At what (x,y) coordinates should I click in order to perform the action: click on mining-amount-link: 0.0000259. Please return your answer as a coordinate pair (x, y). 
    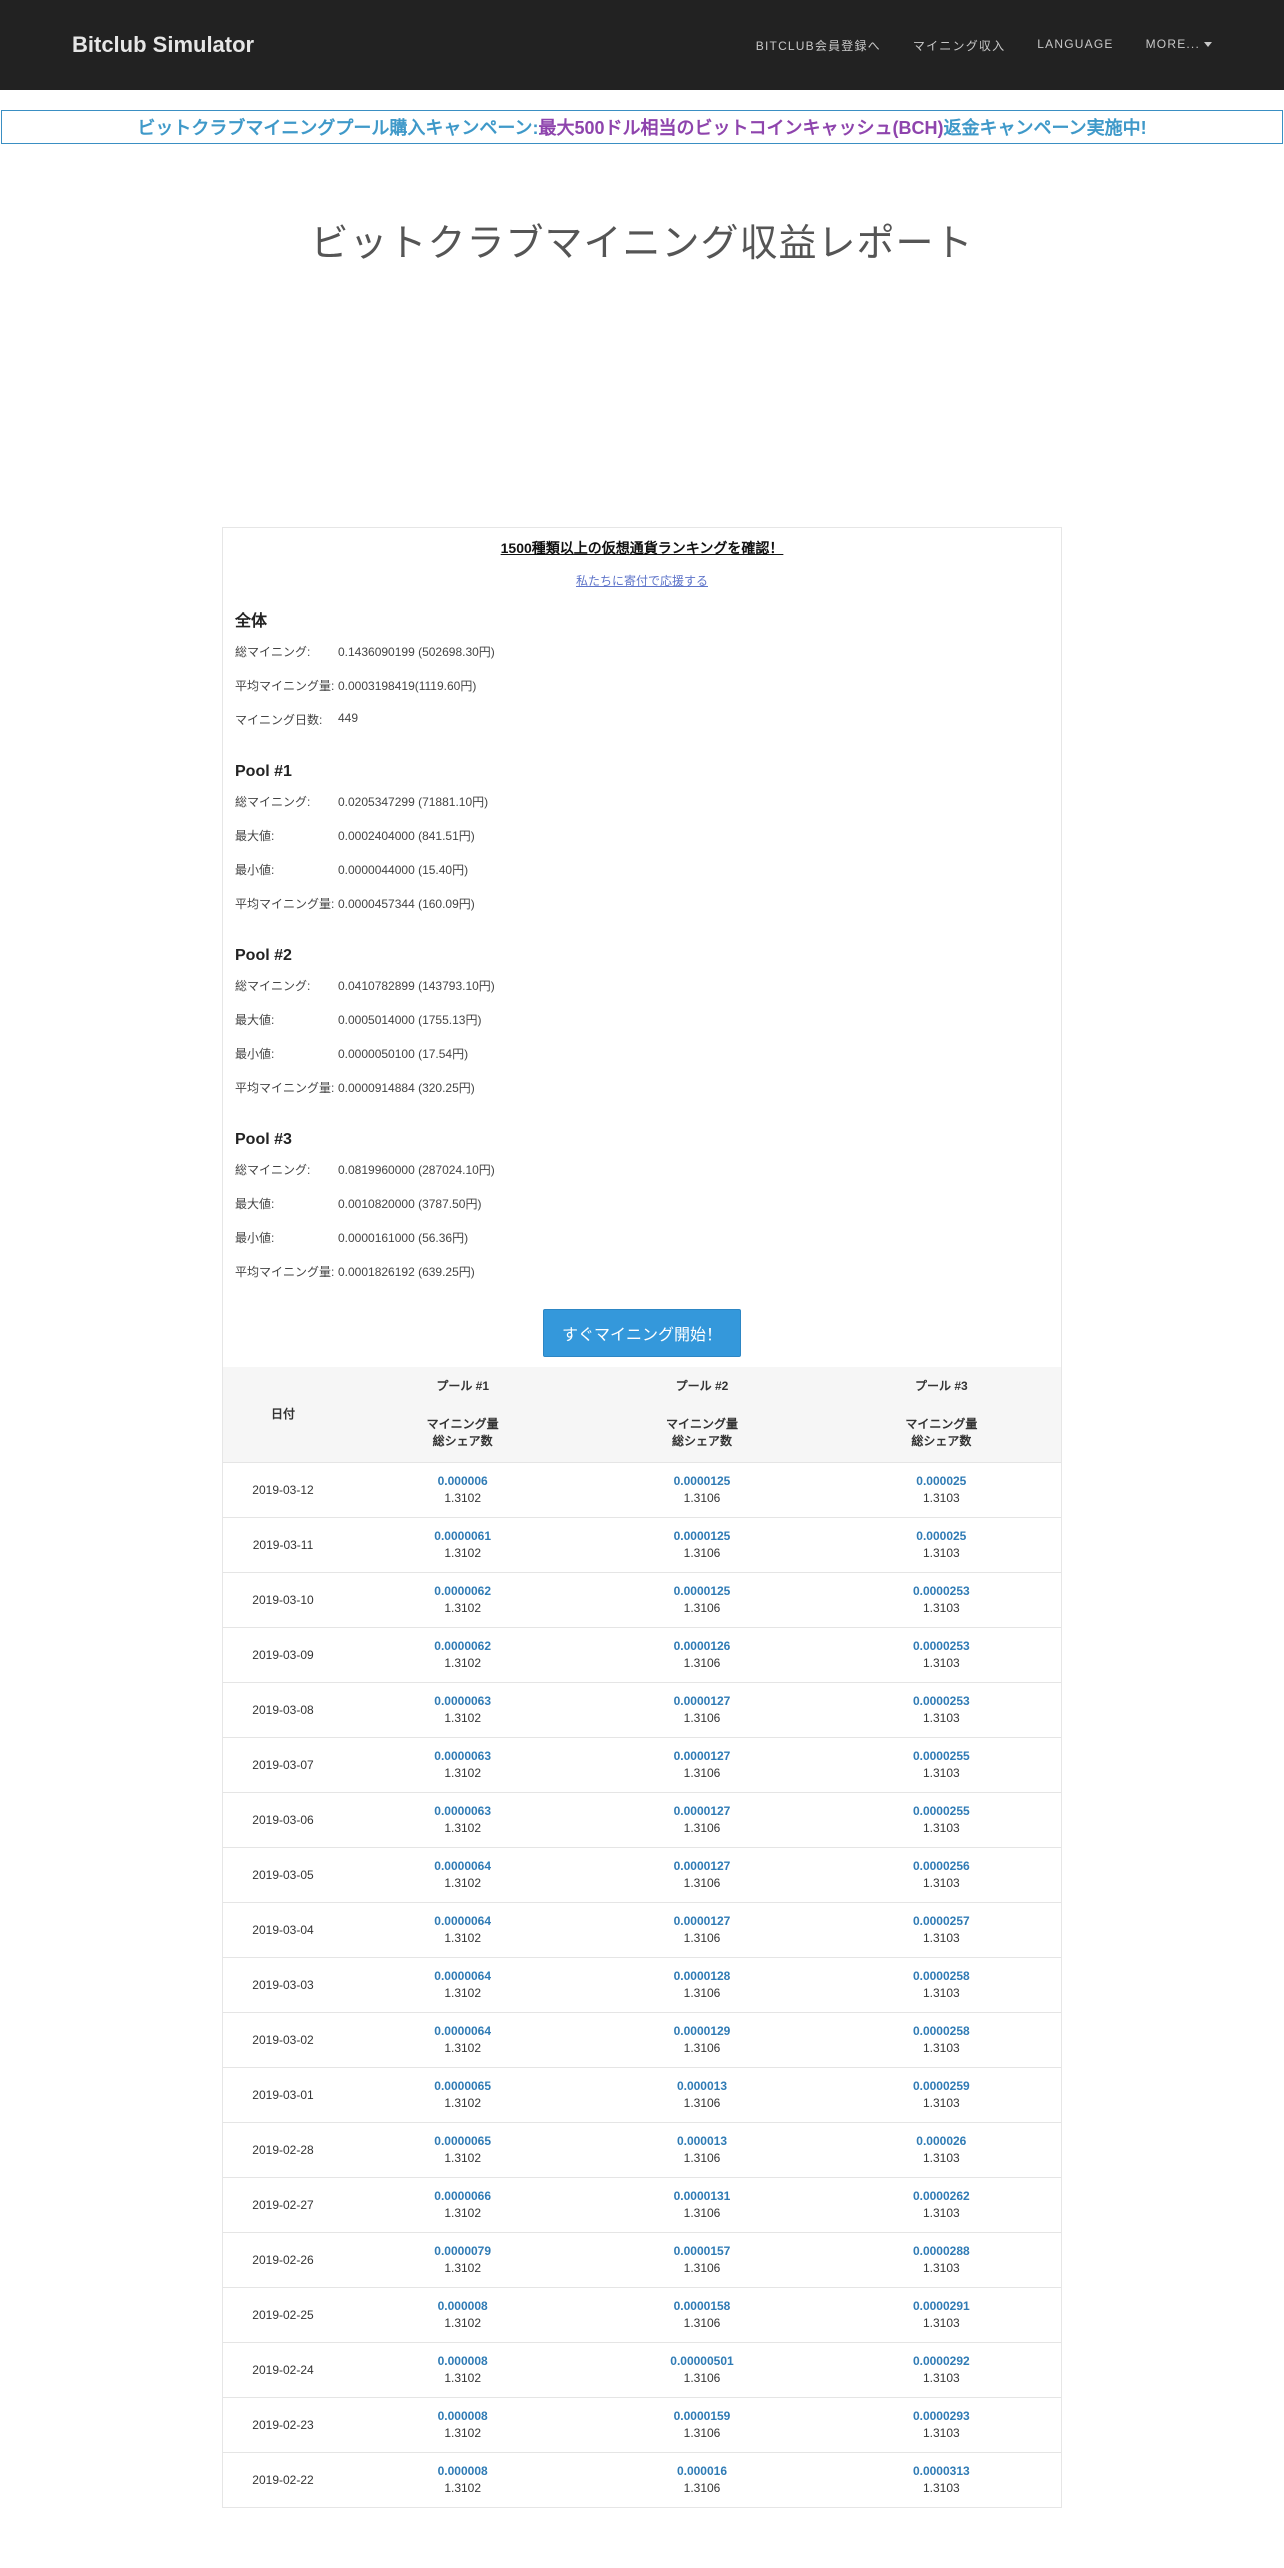
    Looking at the image, I should click on (941, 2086).